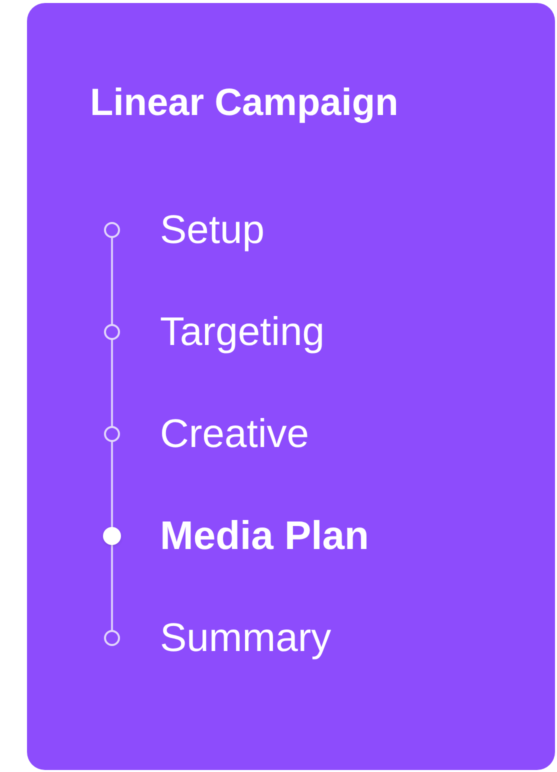 The image size is (557, 772). I want to click on panel-title: Linear Campaign, so click(244, 103).